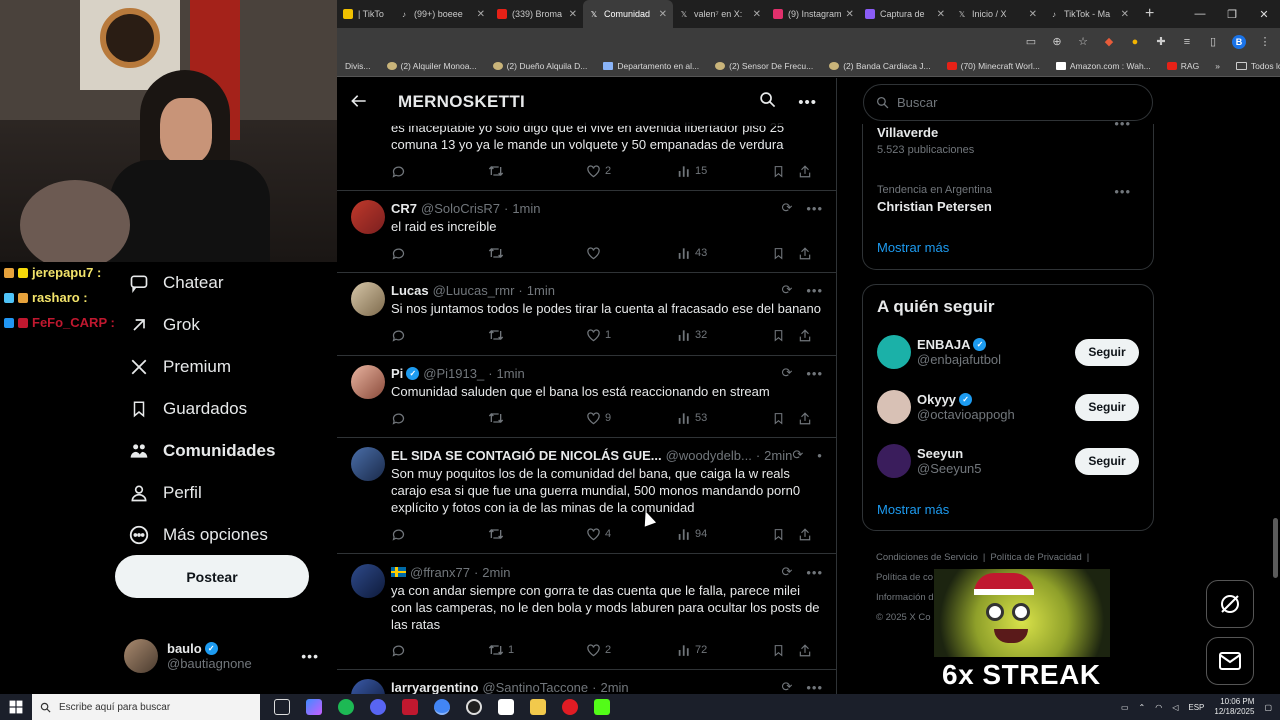 The height and width of the screenshot is (720, 1280). I want to click on follow-suggestion: Seeyun @Seeyun5 Seguir, so click(1008, 461).